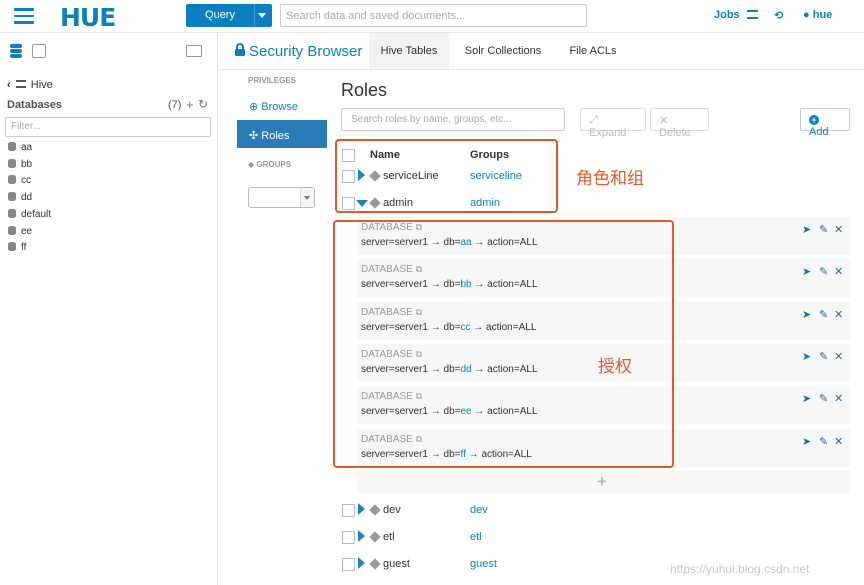 This screenshot has width=864, height=585. I want to click on hive-label: Hive, so click(41, 85).